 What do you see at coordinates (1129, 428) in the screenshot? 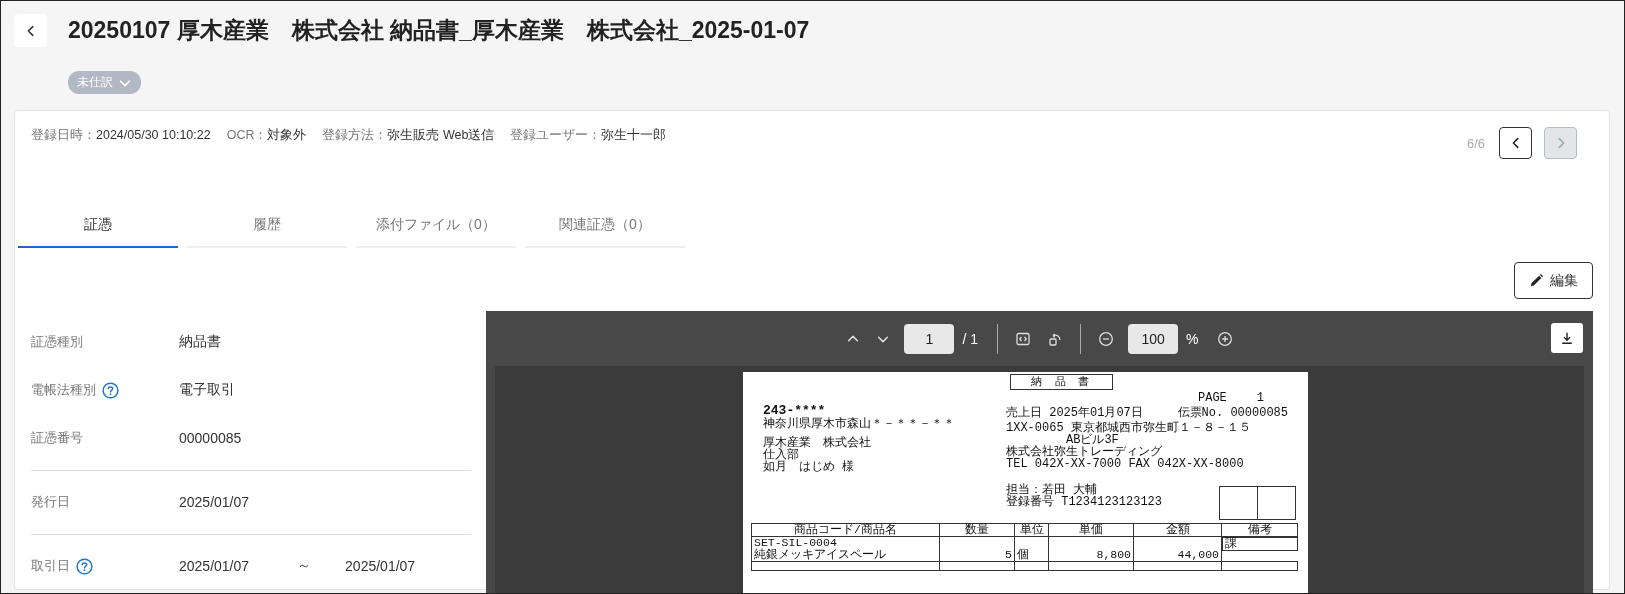
I see `address-text: 1XX-0065 東京都城西市弥生町１－８－１５` at bounding box center [1129, 428].